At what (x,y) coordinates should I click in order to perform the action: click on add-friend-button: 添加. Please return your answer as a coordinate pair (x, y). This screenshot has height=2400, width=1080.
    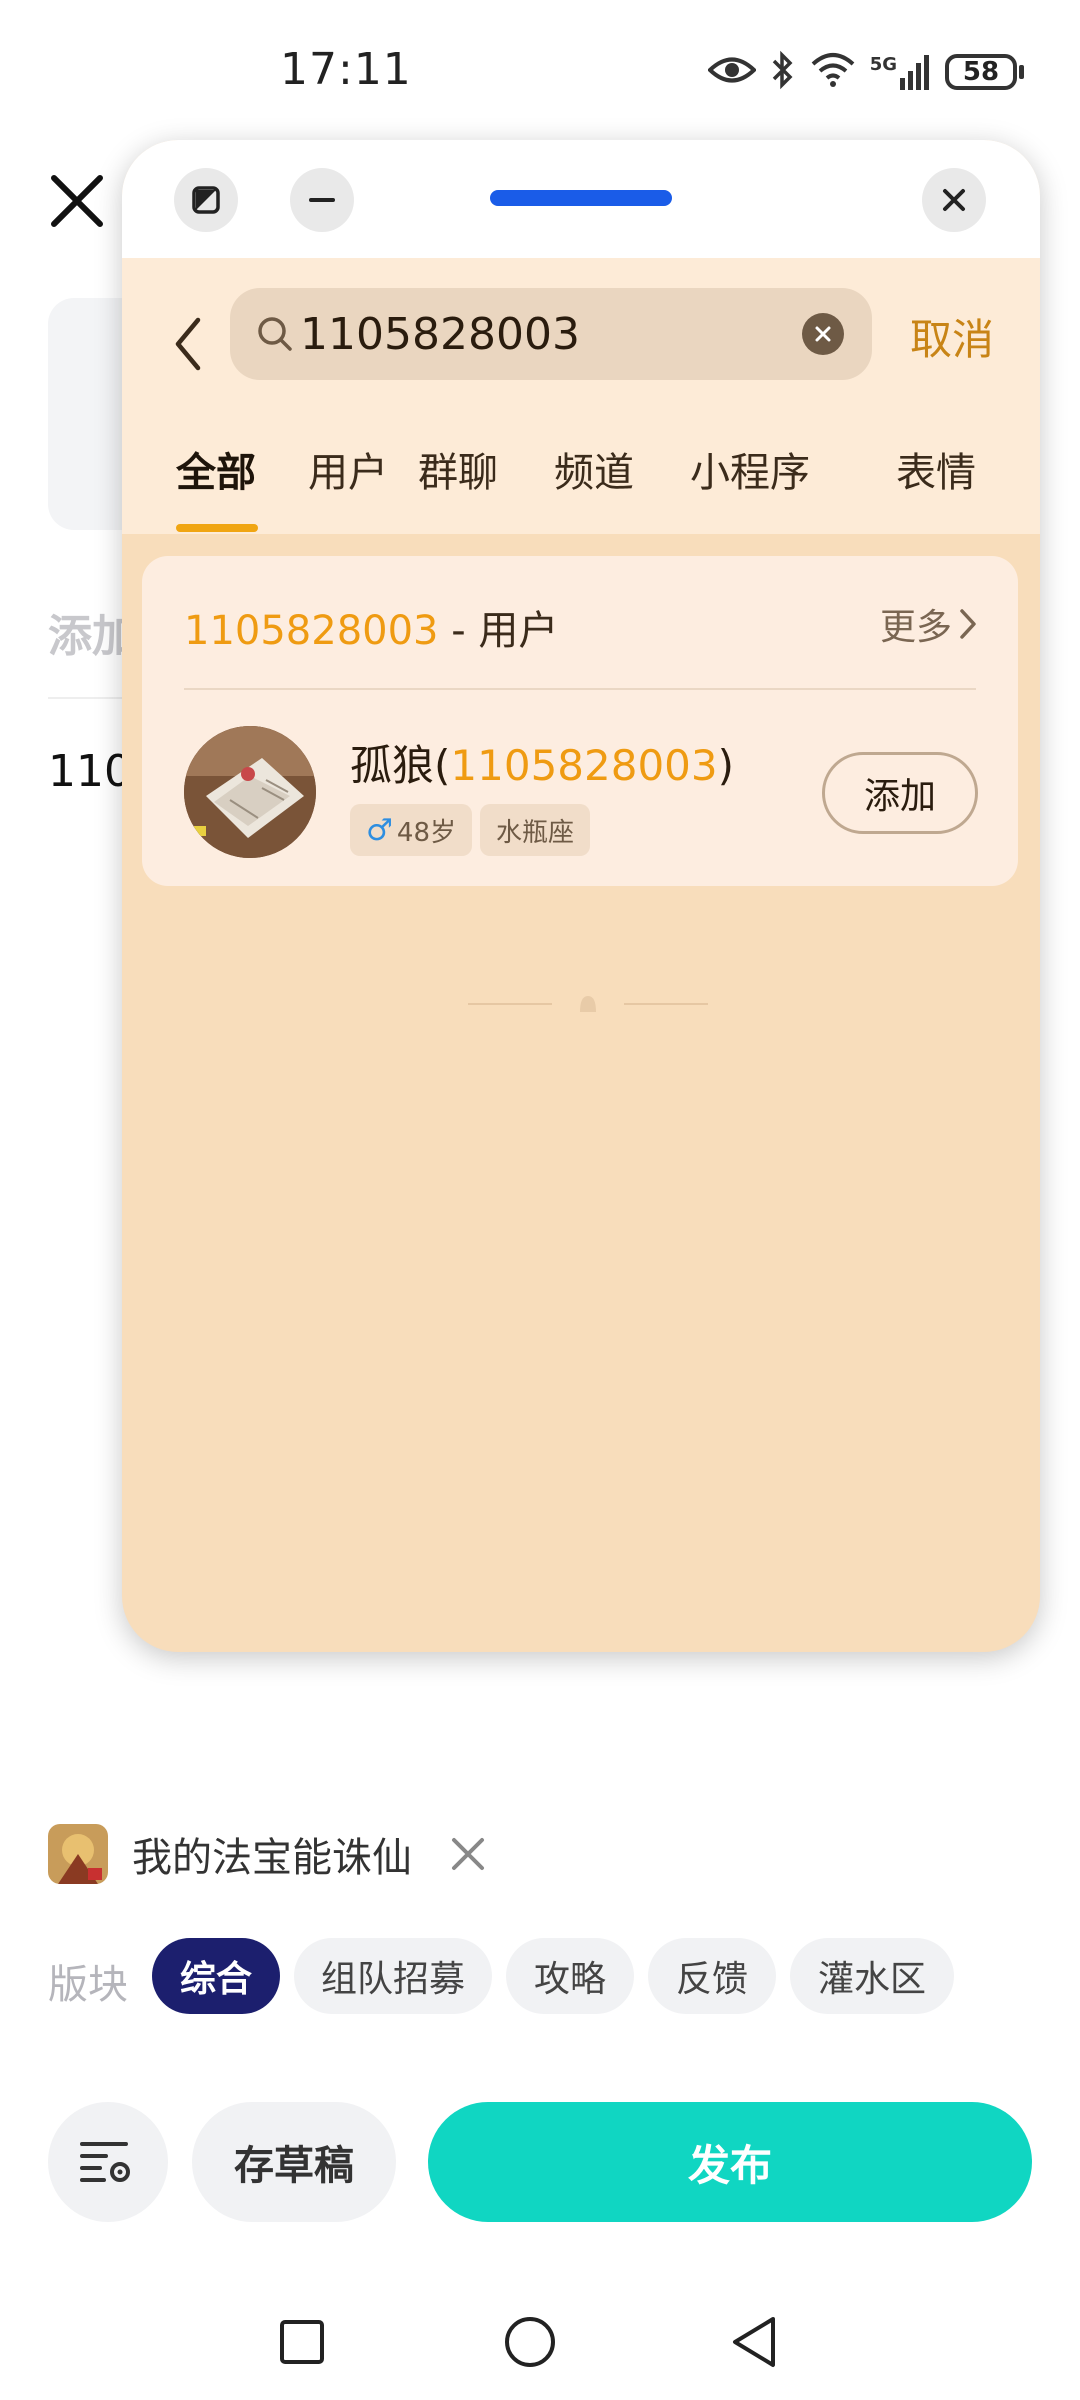
    Looking at the image, I should click on (900, 793).